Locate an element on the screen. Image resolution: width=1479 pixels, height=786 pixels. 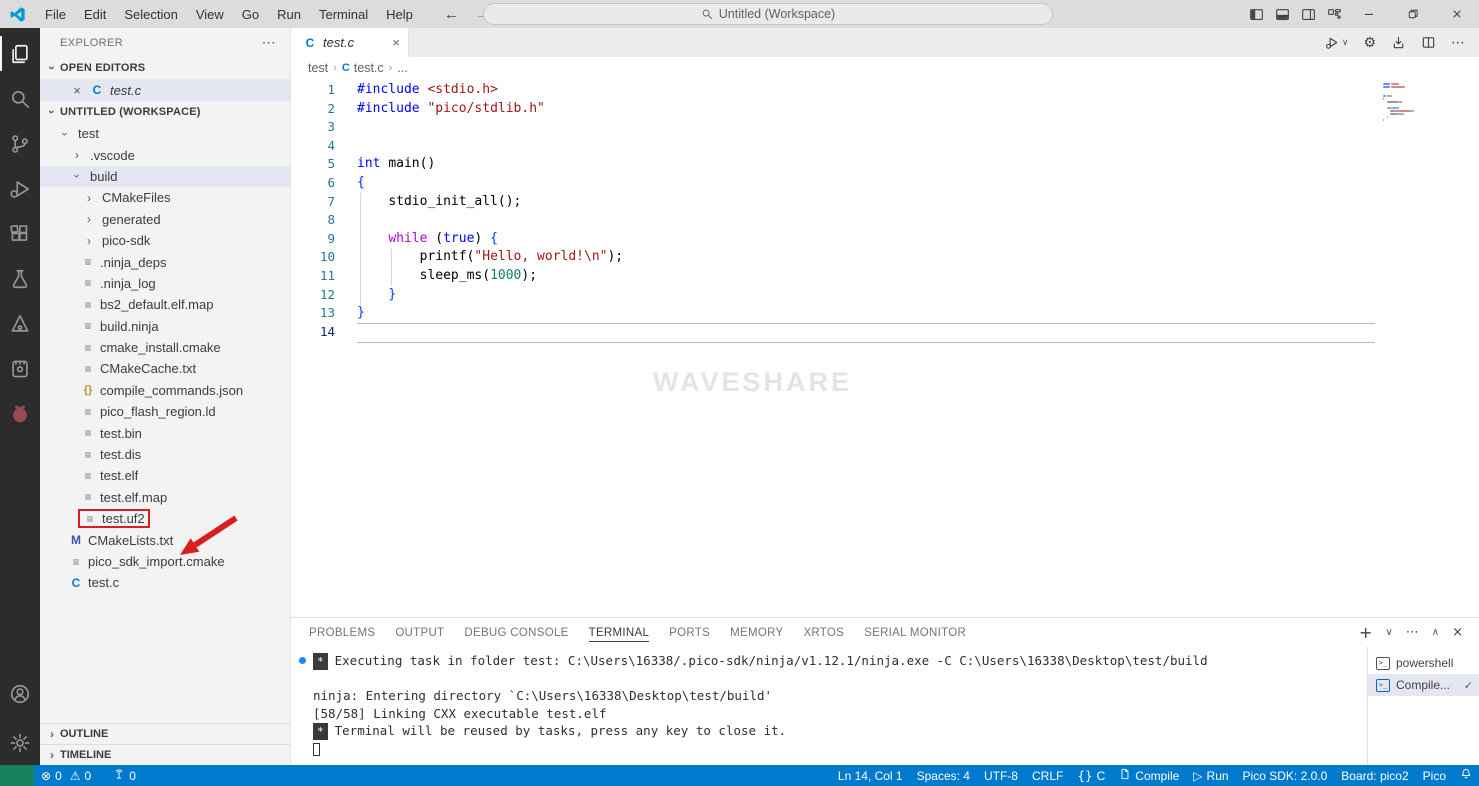
outline-section: › OUTLINE is located at coordinates (165, 733).